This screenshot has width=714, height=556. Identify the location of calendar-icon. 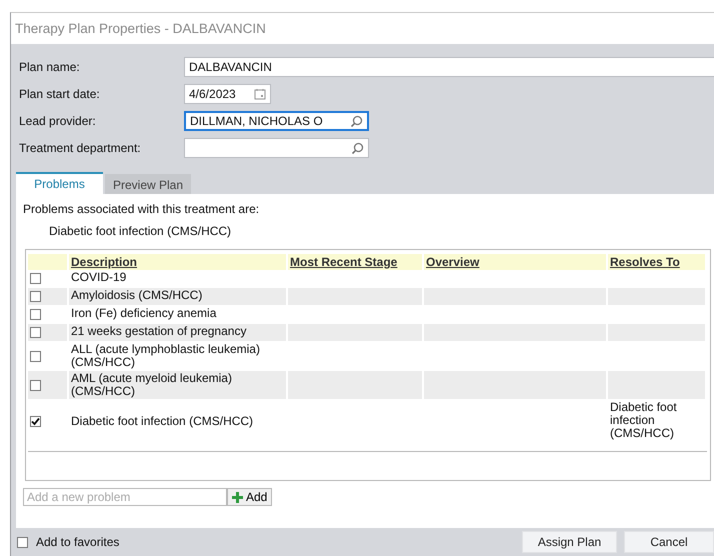
(260, 94).